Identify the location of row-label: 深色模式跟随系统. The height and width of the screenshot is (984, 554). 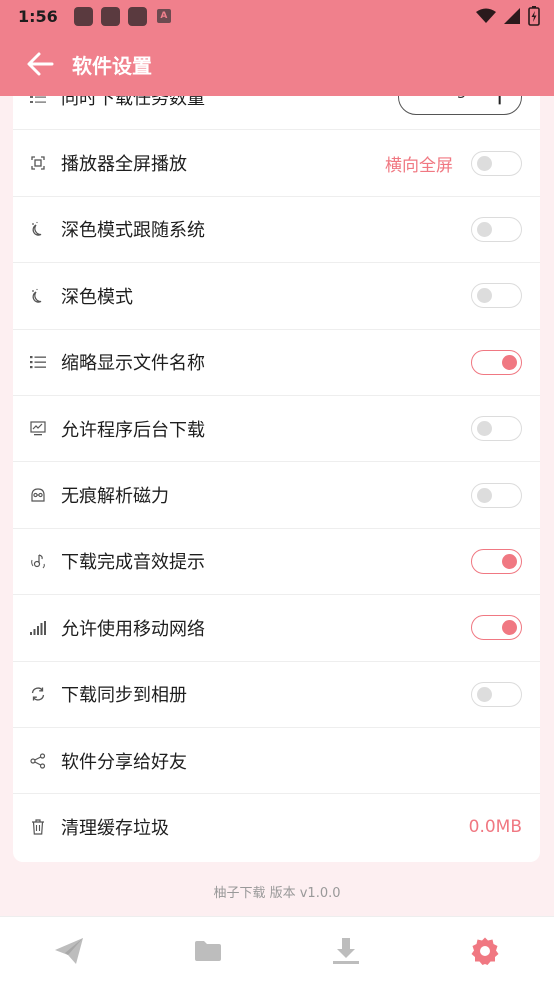
(133, 231).